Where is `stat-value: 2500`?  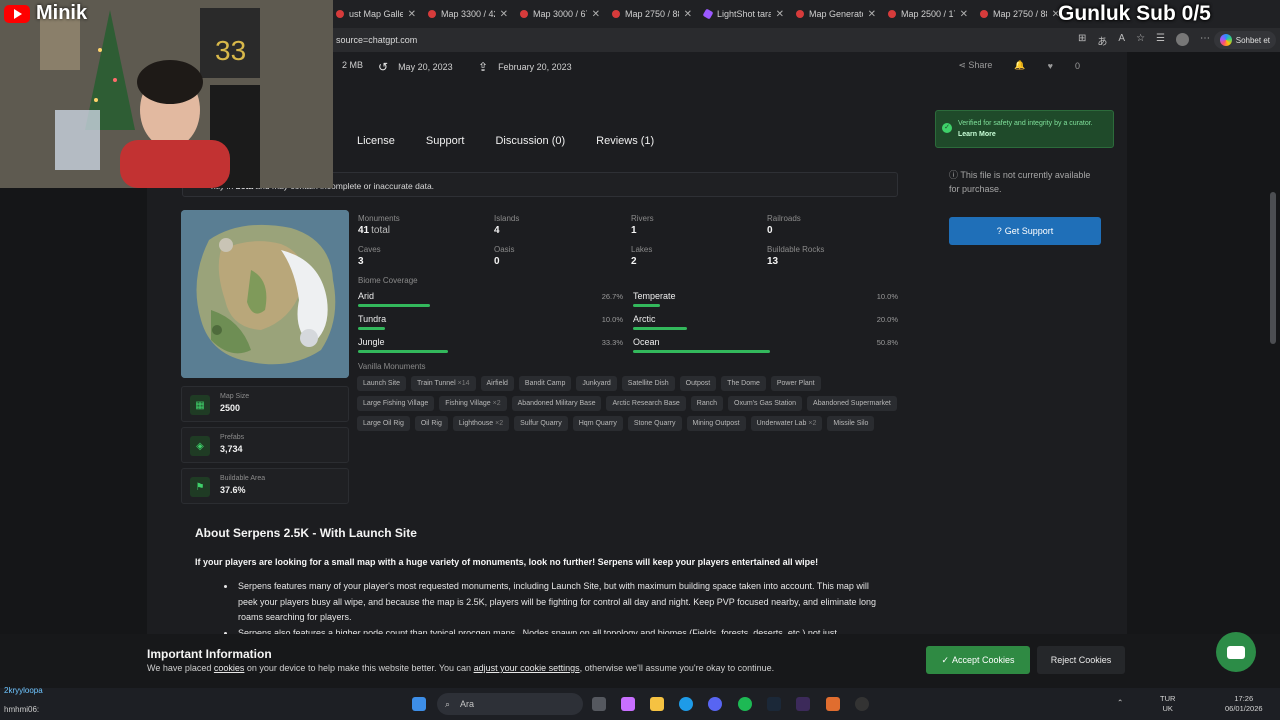
stat-value: 2500 is located at coordinates (230, 408).